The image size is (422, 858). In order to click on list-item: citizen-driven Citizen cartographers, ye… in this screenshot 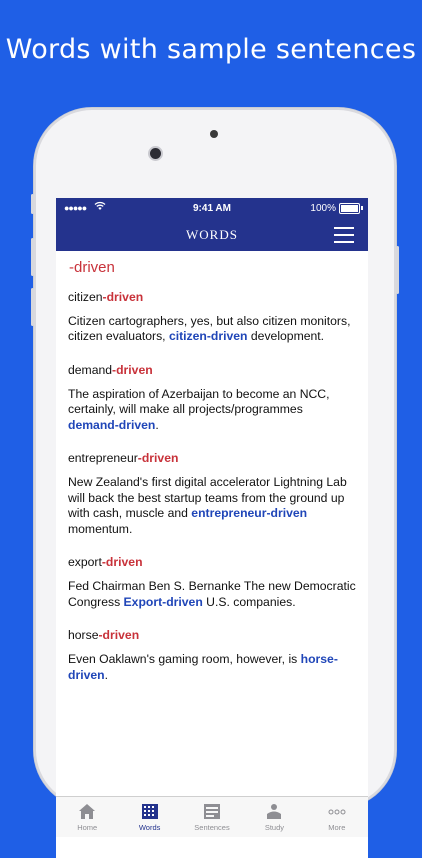, I will do `click(212, 317)`.